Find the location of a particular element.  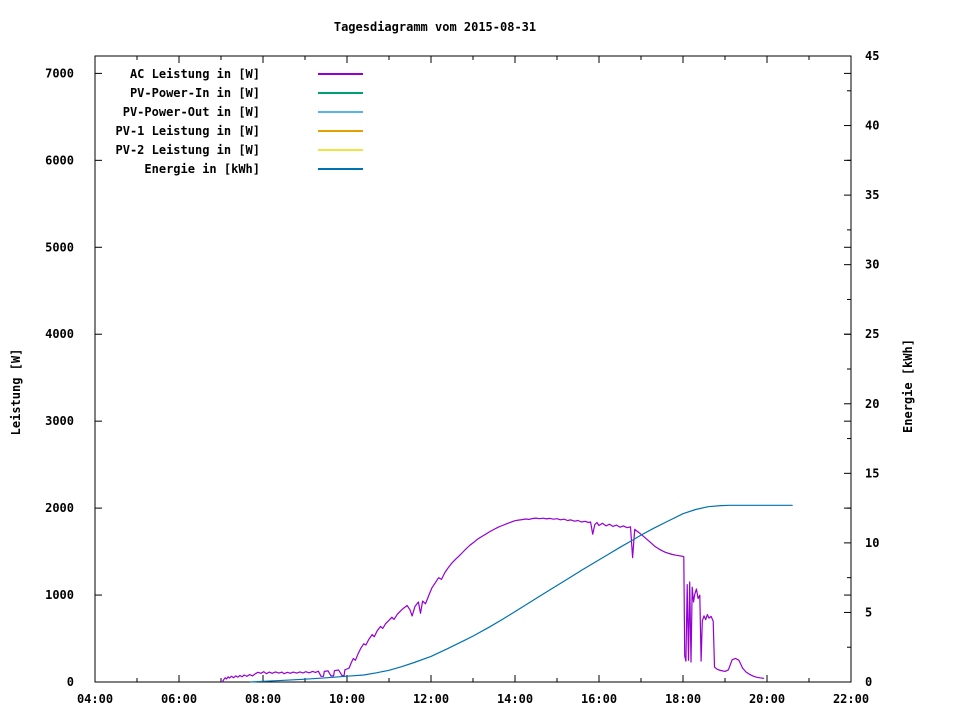

y2-tick-label: 35 is located at coordinates (872, 195).